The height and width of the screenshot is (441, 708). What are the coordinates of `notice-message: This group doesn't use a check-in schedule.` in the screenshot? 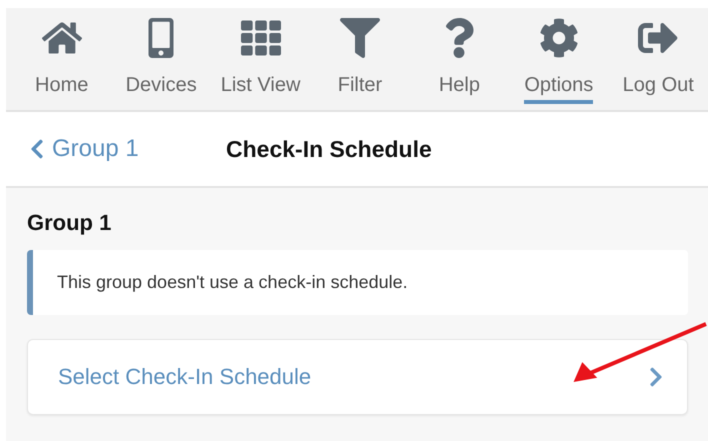 It's located at (357, 282).